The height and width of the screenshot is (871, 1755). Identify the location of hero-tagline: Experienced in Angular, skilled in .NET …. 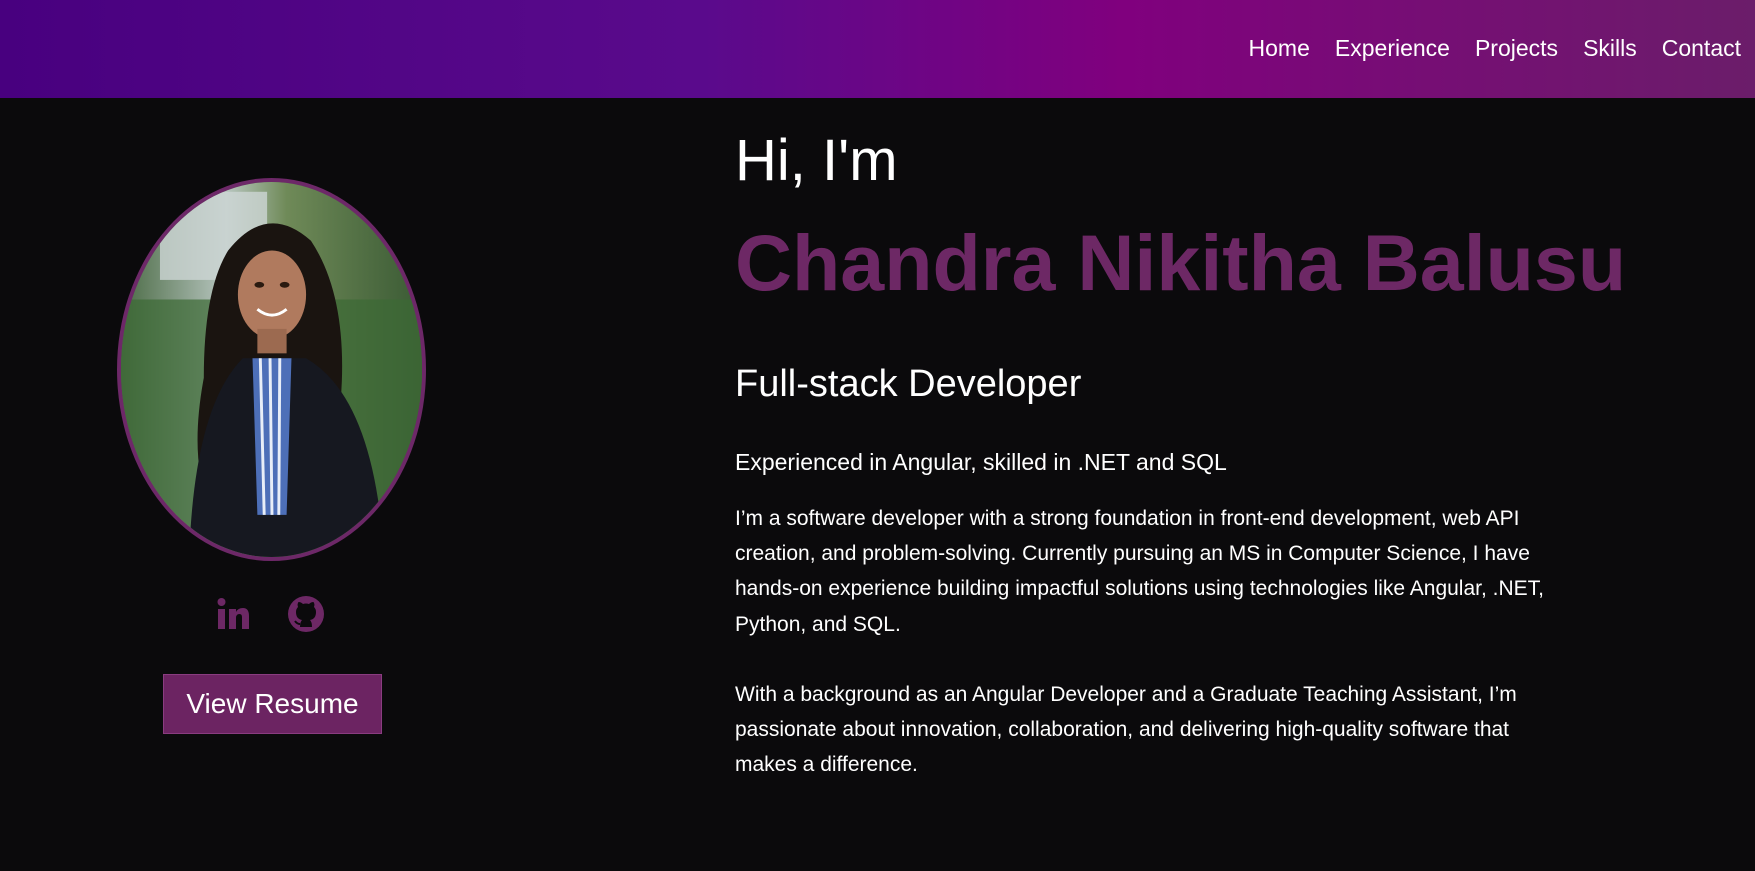
(981, 462).